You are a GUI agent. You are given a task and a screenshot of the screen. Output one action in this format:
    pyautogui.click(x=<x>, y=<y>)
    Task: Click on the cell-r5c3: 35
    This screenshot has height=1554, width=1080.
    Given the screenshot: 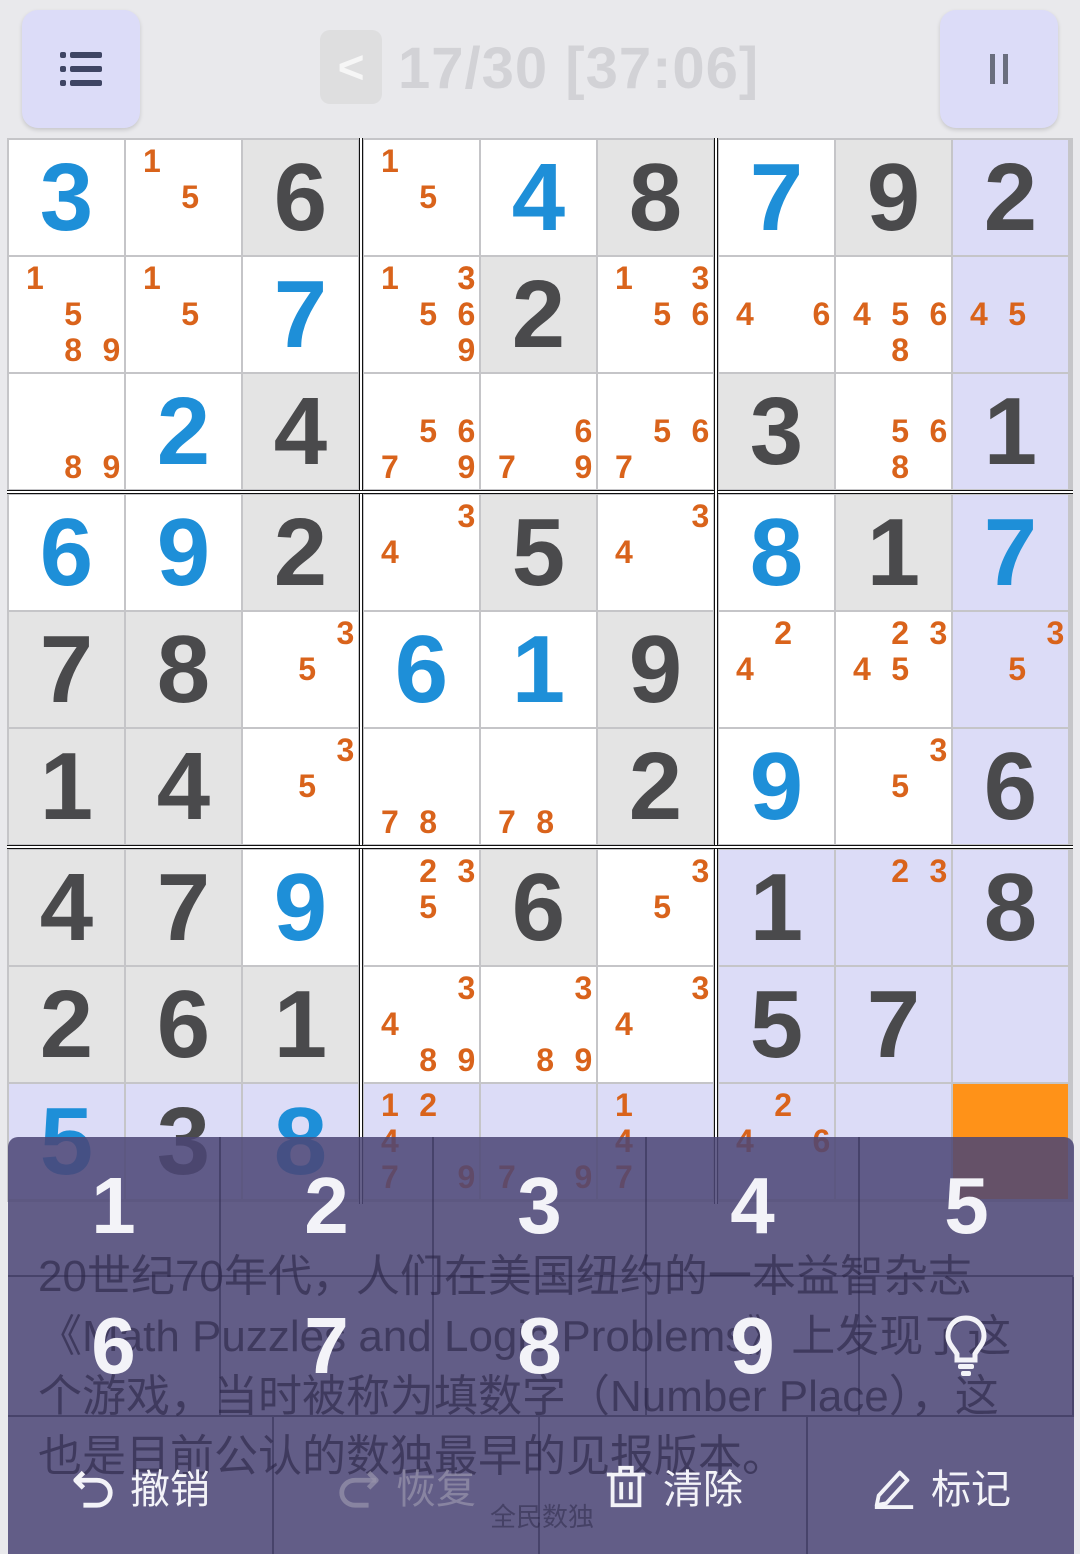 What is the action you would take?
    pyautogui.click(x=300, y=669)
    